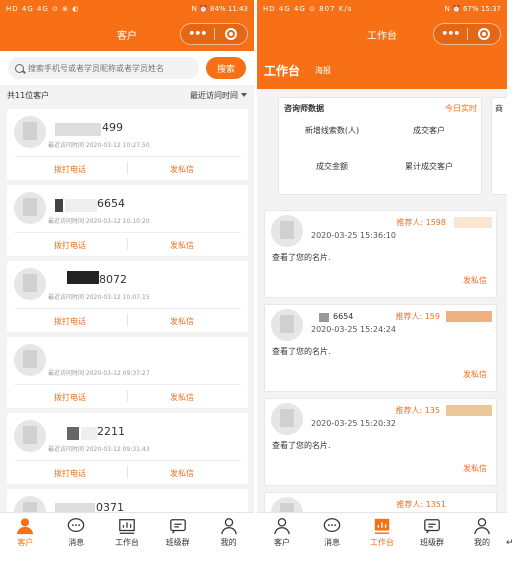 This screenshot has height=562, width=514. Describe the element at coordinates (304, 108) in the screenshot. I see `stats-title: 咨询师数据` at that location.